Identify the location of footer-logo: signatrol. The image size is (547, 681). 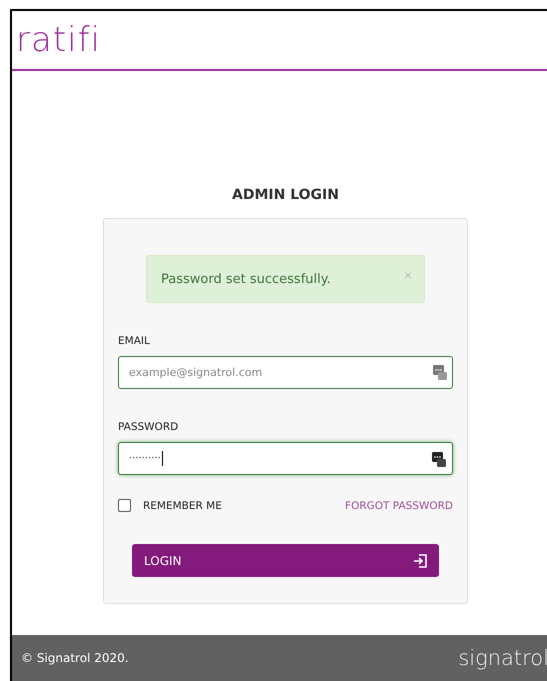
(502, 658).